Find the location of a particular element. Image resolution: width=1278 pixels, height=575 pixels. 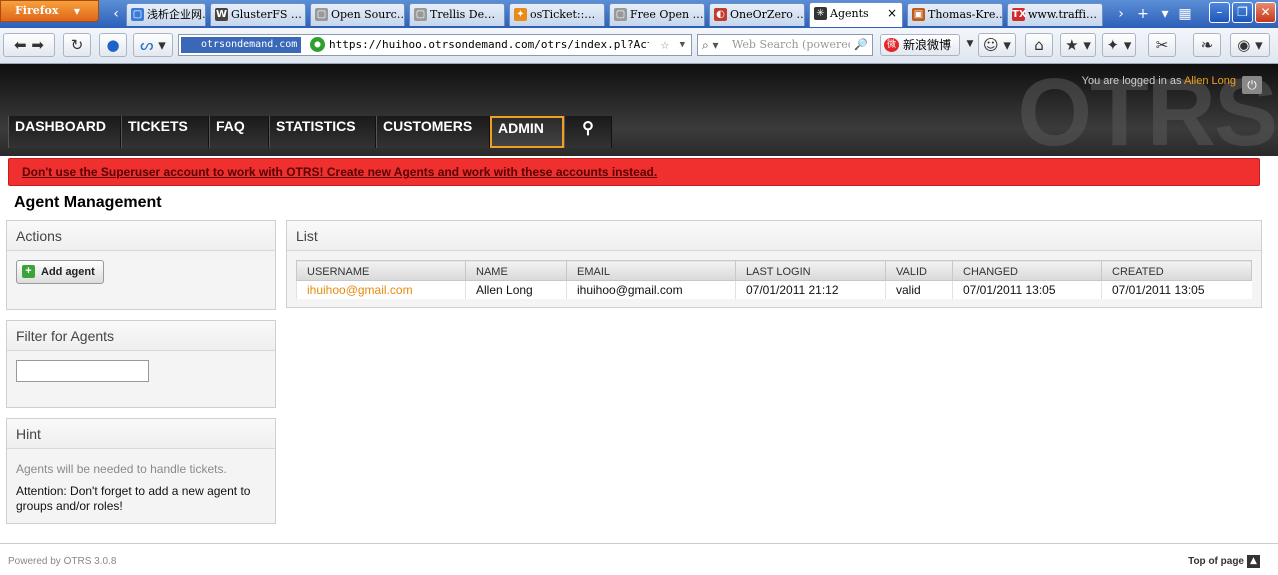

addon-button: ᔕ ▾ is located at coordinates (153, 45).